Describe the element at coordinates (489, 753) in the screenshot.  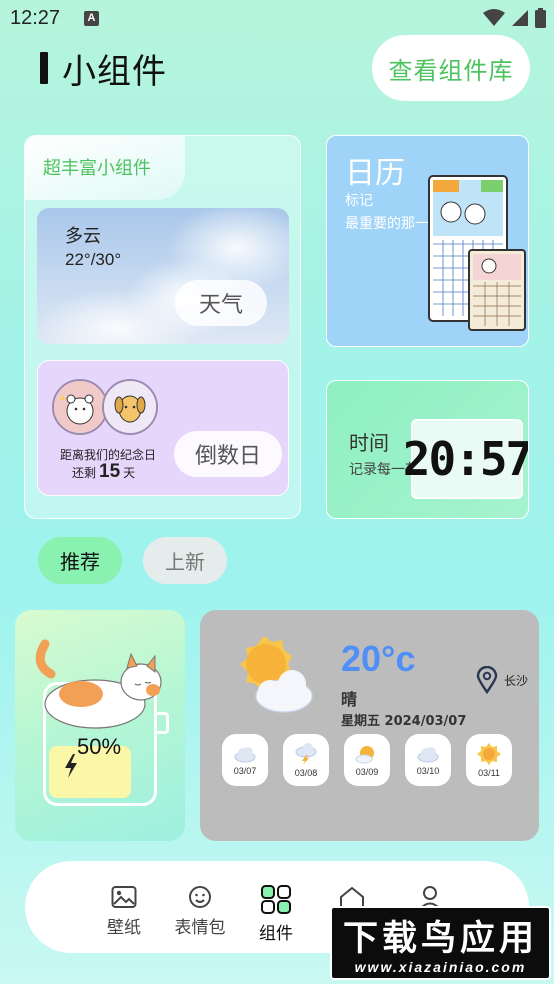
I see `sunny-icon` at that location.